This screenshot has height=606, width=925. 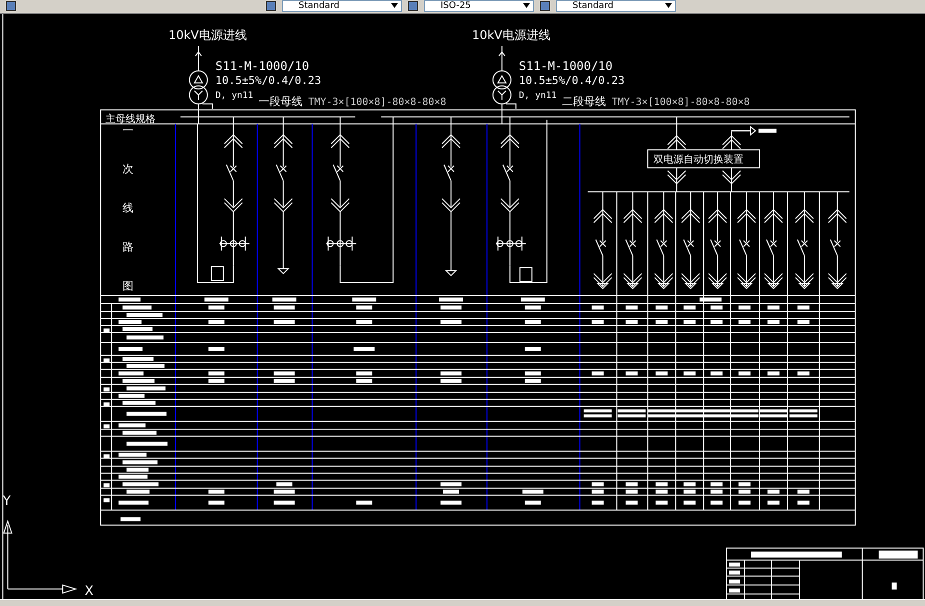 I want to click on table-header: 主母线规格, so click(x=131, y=119).